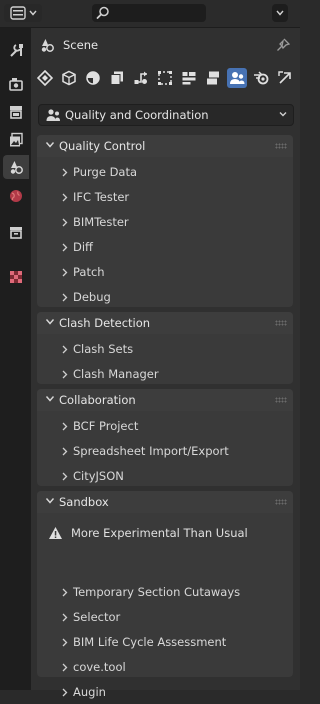 The width and height of the screenshot is (320, 704). Describe the element at coordinates (165, 451) in the screenshot. I see `subpanel-spreadsheet: Spreadsheet Import/Export` at that location.